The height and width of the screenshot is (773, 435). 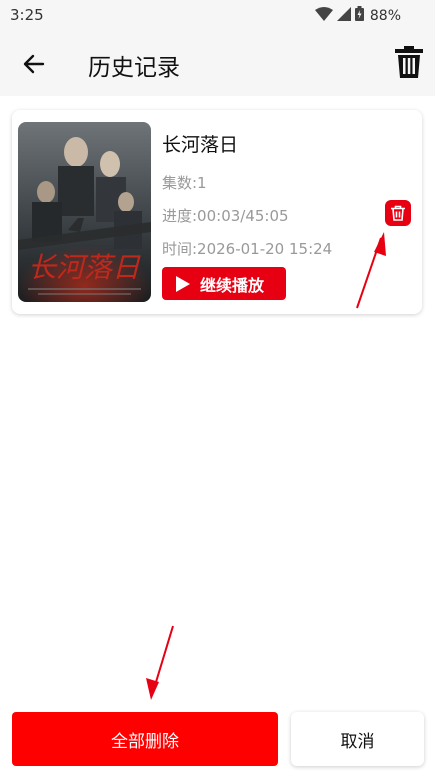 What do you see at coordinates (232, 285) in the screenshot?
I see `continue-play-label: 继续播放` at bounding box center [232, 285].